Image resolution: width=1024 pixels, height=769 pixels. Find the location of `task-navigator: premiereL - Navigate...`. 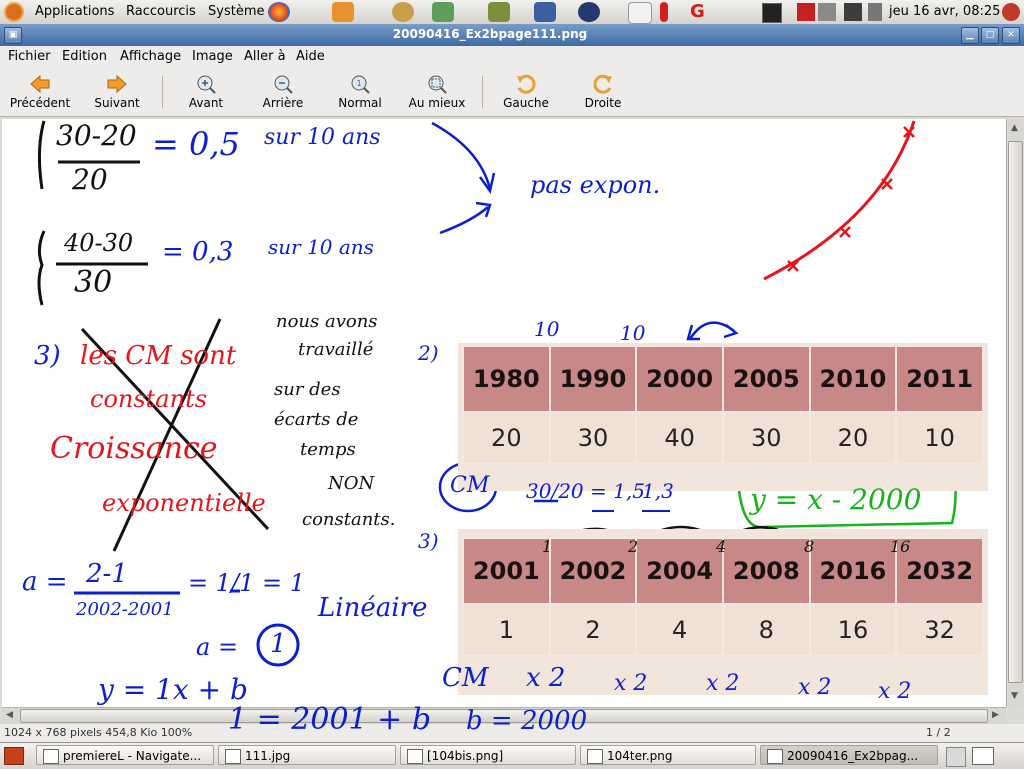

task-navigator: premiereL - Navigate... is located at coordinates (125, 755).